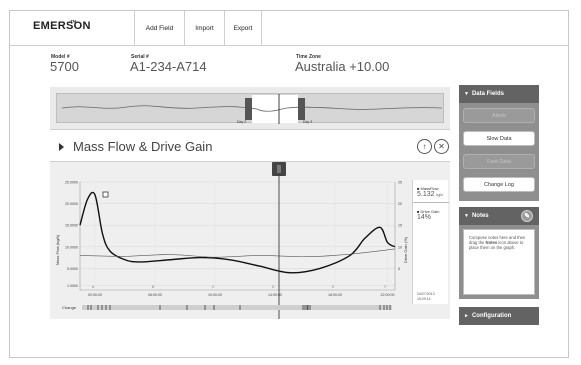  What do you see at coordinates (301, 109) in the screenshot?
I see `overview-handle-right` at bounding box center [301, 109].